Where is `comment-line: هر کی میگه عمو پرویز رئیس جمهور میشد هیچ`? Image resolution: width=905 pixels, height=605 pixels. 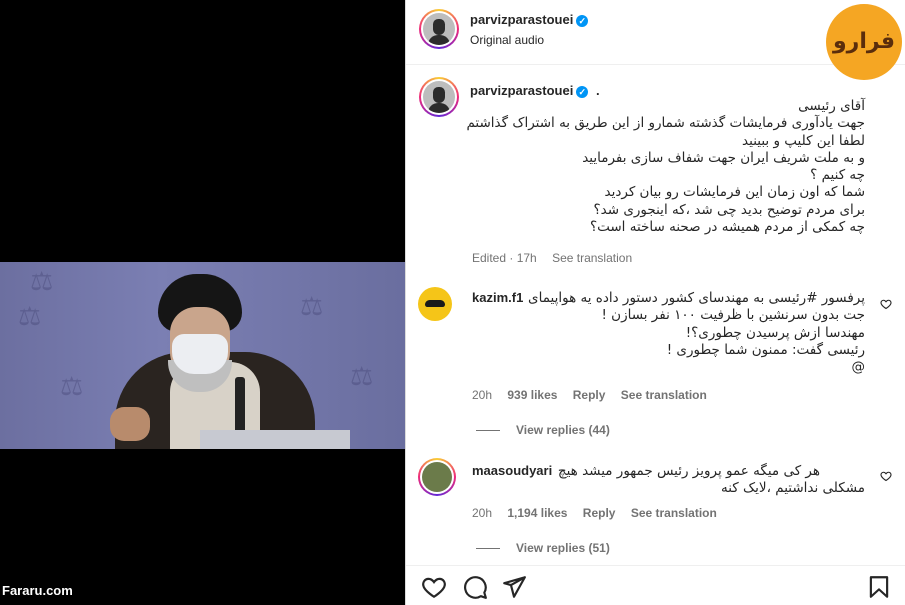
comment-line: هر کی میگه عمو پرویز رئیس جمهور میشد هیچ is located at coordinates (688, 471).